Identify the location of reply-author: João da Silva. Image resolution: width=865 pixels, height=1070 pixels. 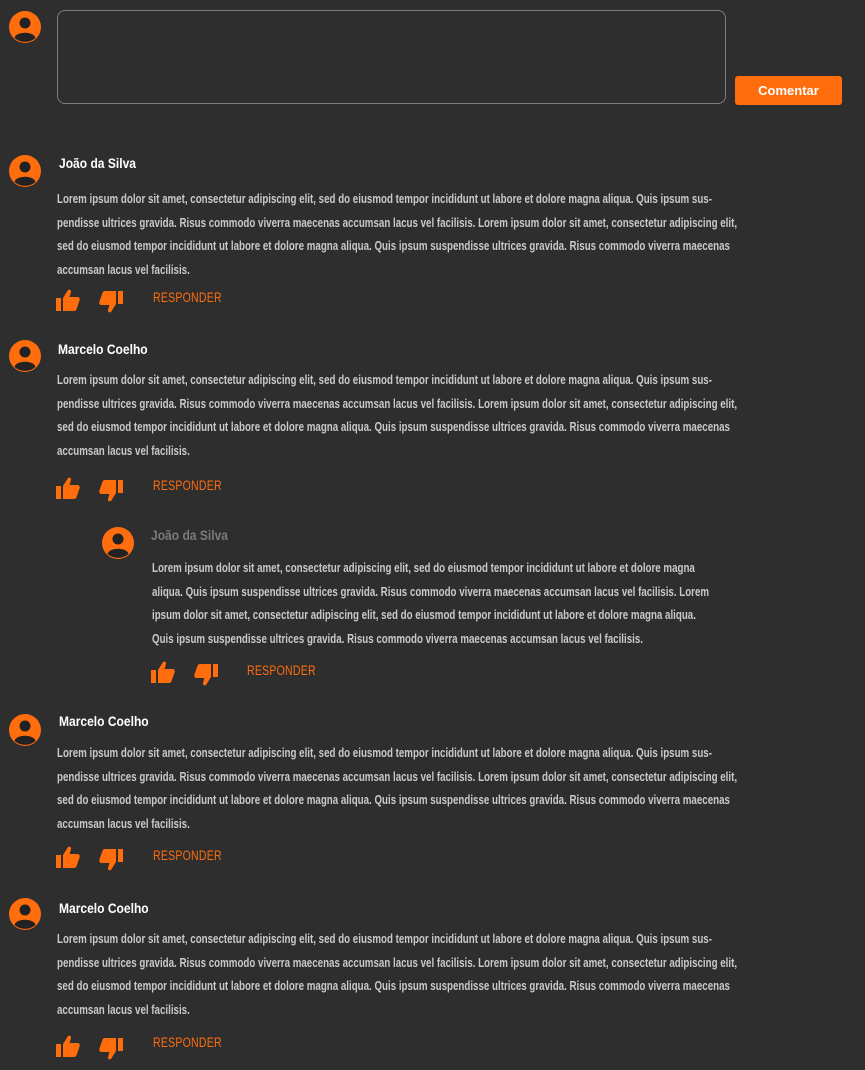
(189, 535).